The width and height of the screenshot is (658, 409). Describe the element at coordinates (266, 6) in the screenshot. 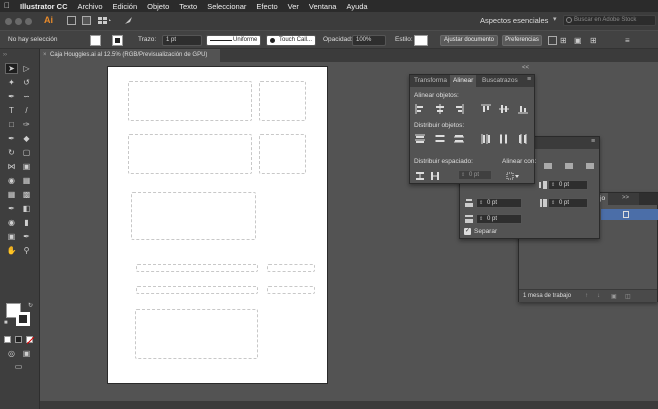

I see `menu-efecto: Efecto` at that location.